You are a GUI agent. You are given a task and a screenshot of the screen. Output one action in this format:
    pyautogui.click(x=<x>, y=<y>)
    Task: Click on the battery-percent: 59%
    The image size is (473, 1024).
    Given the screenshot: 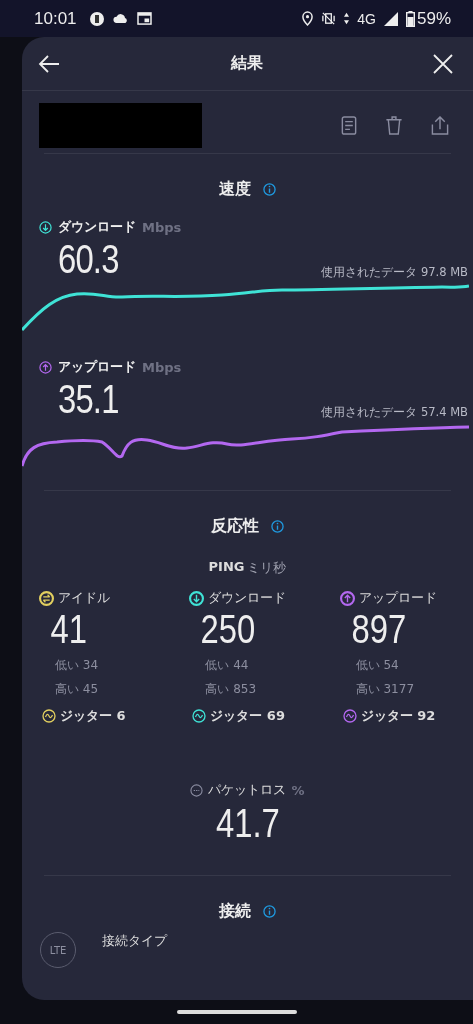 What is the action you would take?
    pyautogui.click(x=433, y=18)
    